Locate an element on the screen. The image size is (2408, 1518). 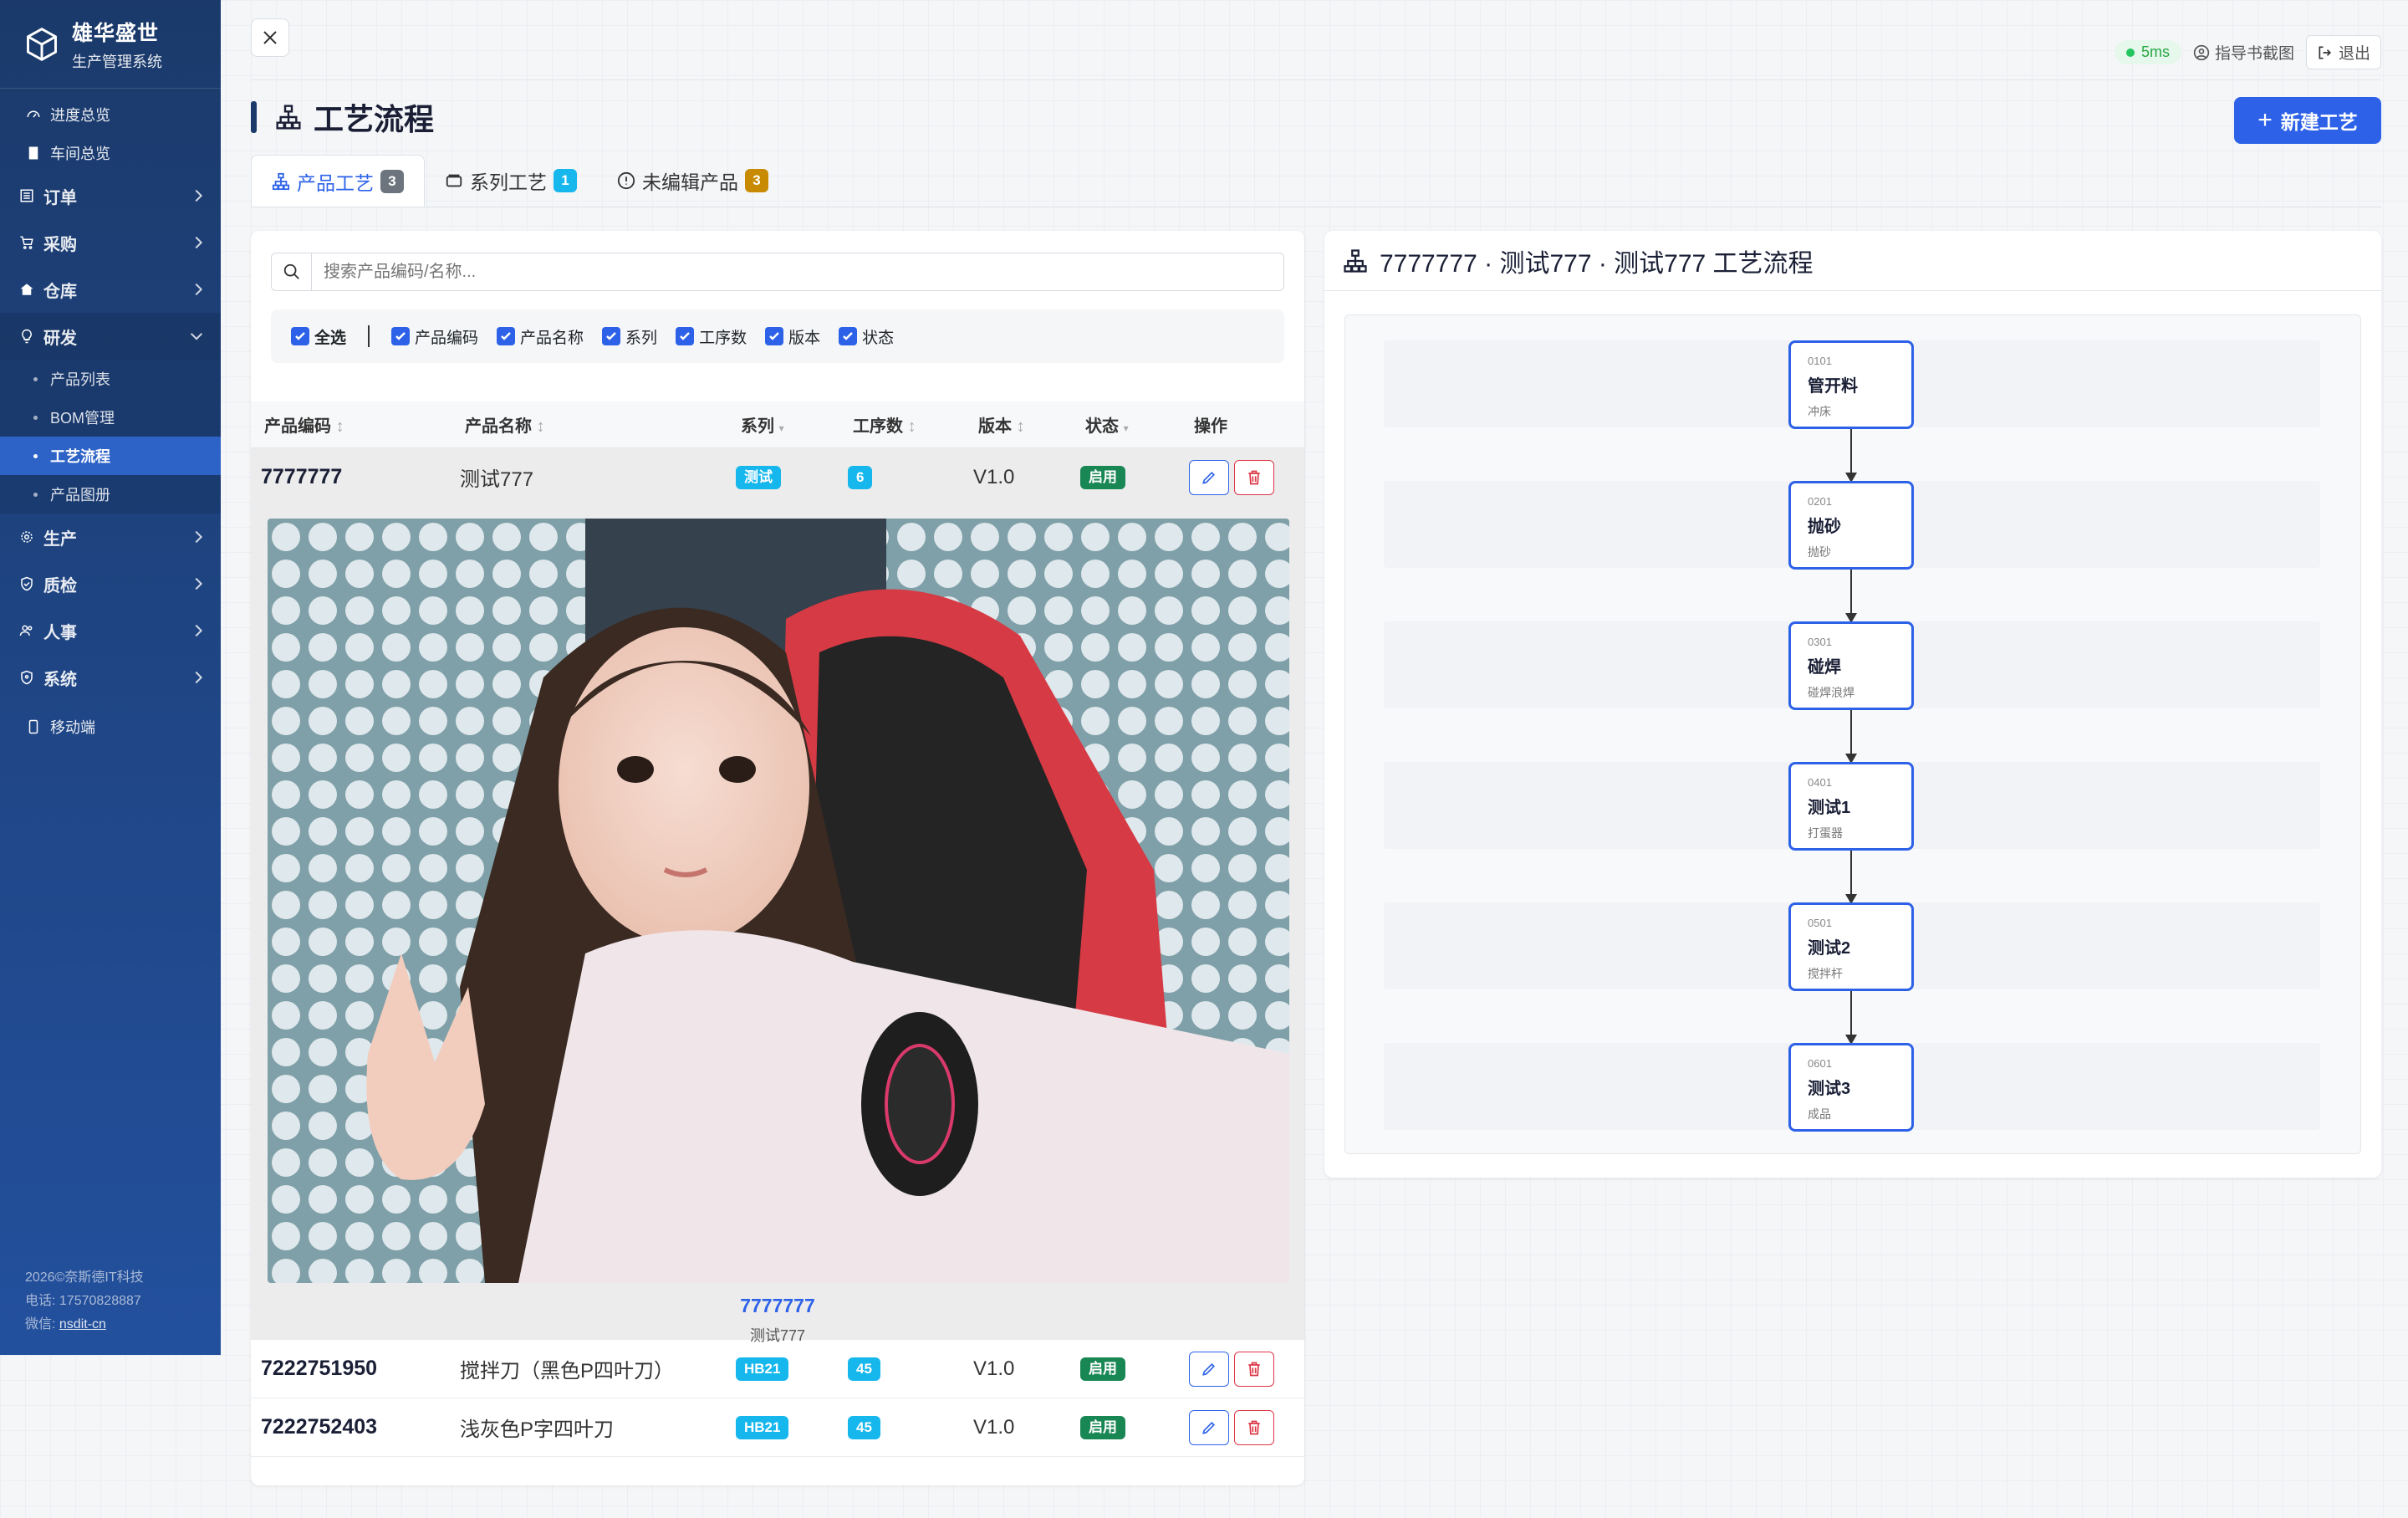
flow-node: 0201 抛砂 抛砂 is located at coordinates (1851, 525).